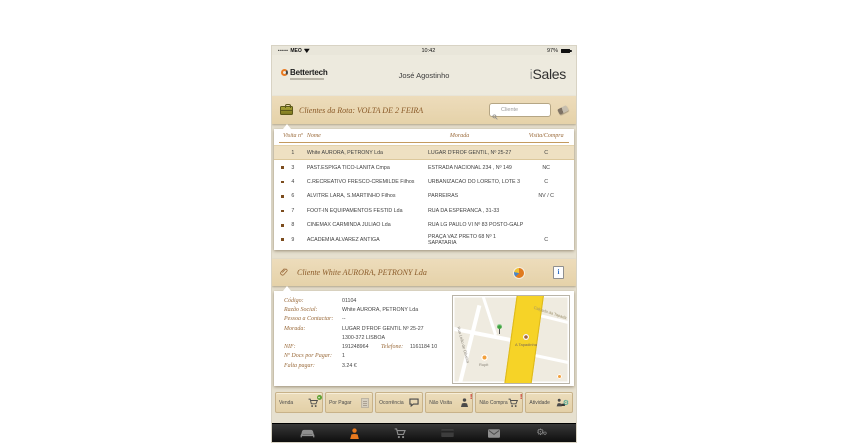  What do you see at coordinates (566, 50) in the screenshot?
I see `battery-icon` at bounding box center [566, 50].